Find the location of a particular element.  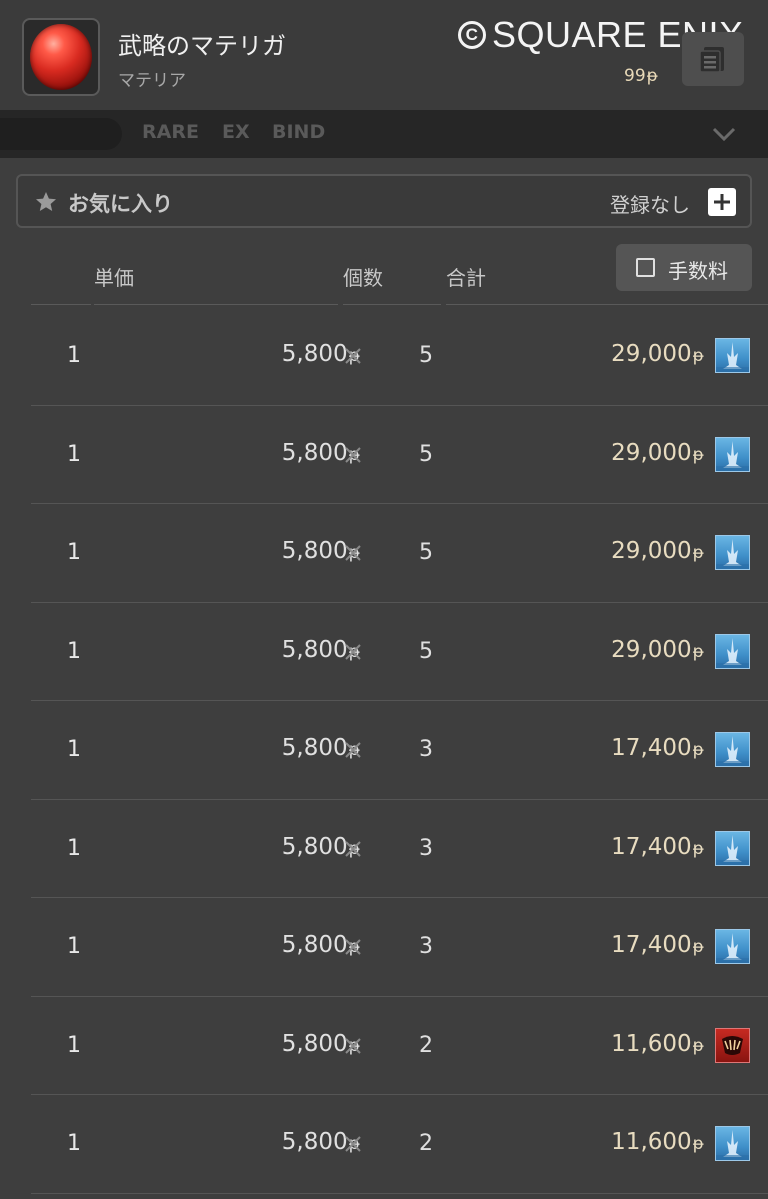

item-price-small: 99ᵽ is located at coordinates (641, 76).